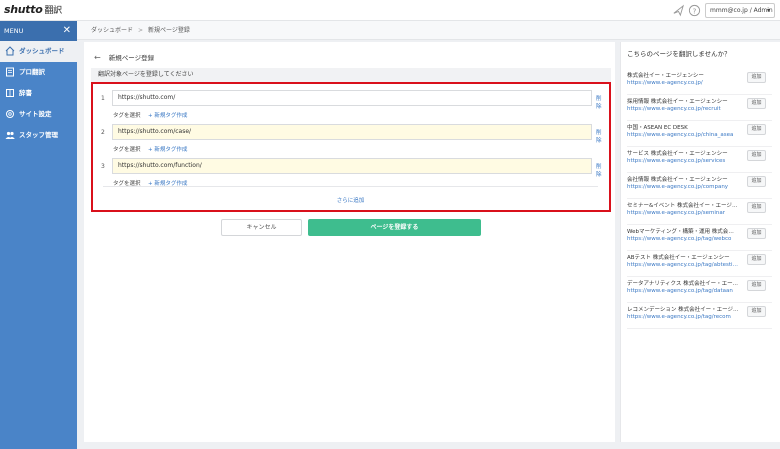 This screenshot has height=449, width=780. What do you see at coordinates (665, 76) in the screenshot?
I see `suggested-site-name: 株式会社イー・エージェンシー` at bounding box center [665, 76].